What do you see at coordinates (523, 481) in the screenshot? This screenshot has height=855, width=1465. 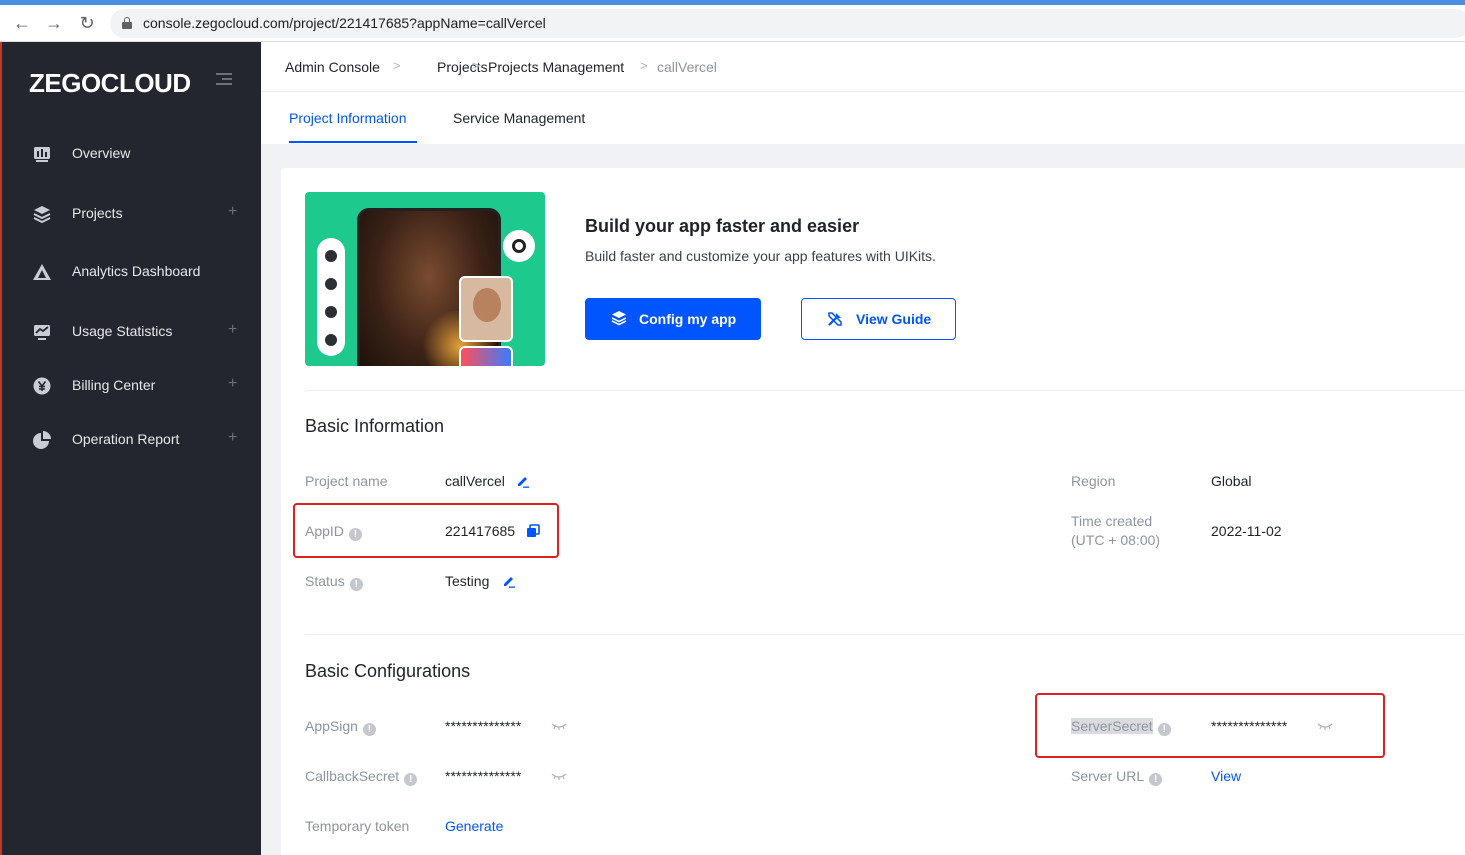 I see `edit-project-name-icon` at bounding box center [523, 481].